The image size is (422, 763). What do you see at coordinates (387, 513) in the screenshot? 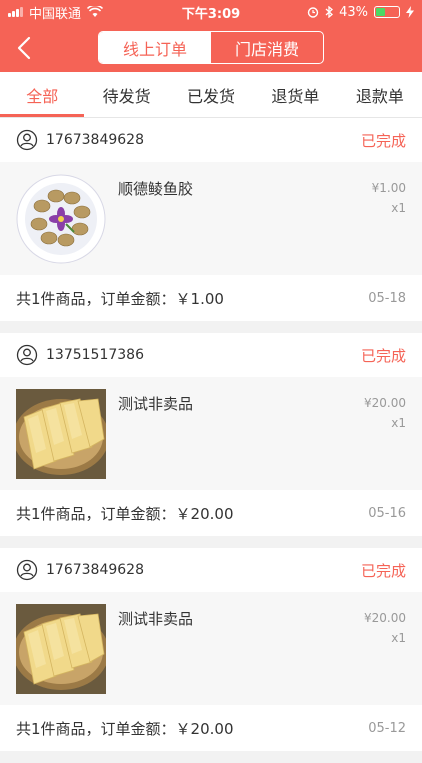
I see `order-date: 05-16` at bounding box center [387, 513].